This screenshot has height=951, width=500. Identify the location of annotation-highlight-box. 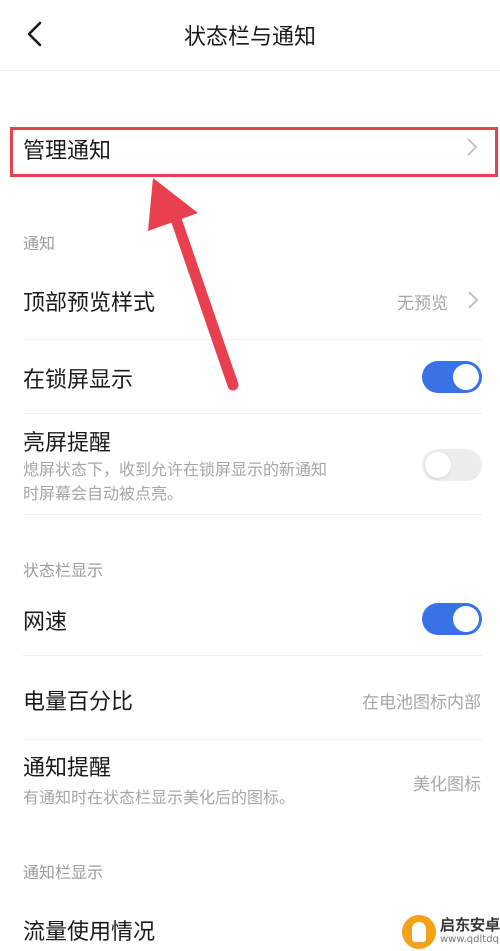
(254, 152).